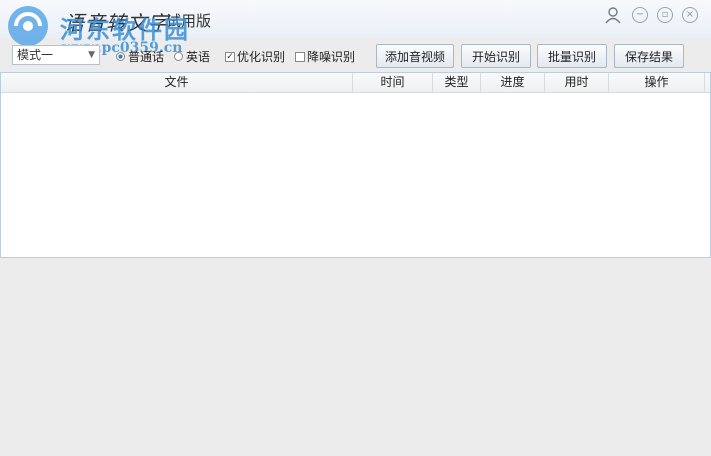 The height and width of the screenshot is (456, 711). Describe the element at coordinates (665, 15) in the screenshot. I see `restore-icon: ▫` at that location.